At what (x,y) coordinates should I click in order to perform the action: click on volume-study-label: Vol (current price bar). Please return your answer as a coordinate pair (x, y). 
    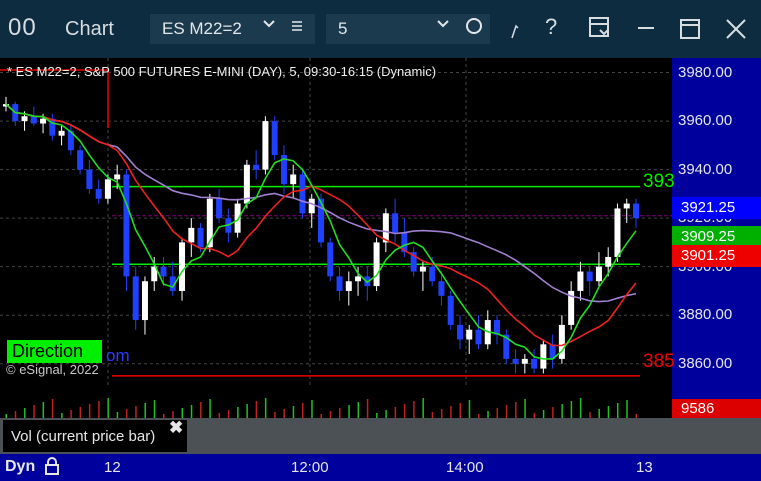
    Looking at the image, I should click on (95, 436).